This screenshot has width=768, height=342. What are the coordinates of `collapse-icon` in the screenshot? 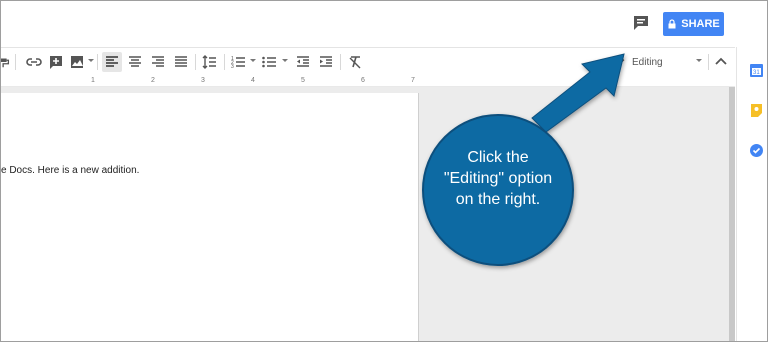 It's located at (721, 62).